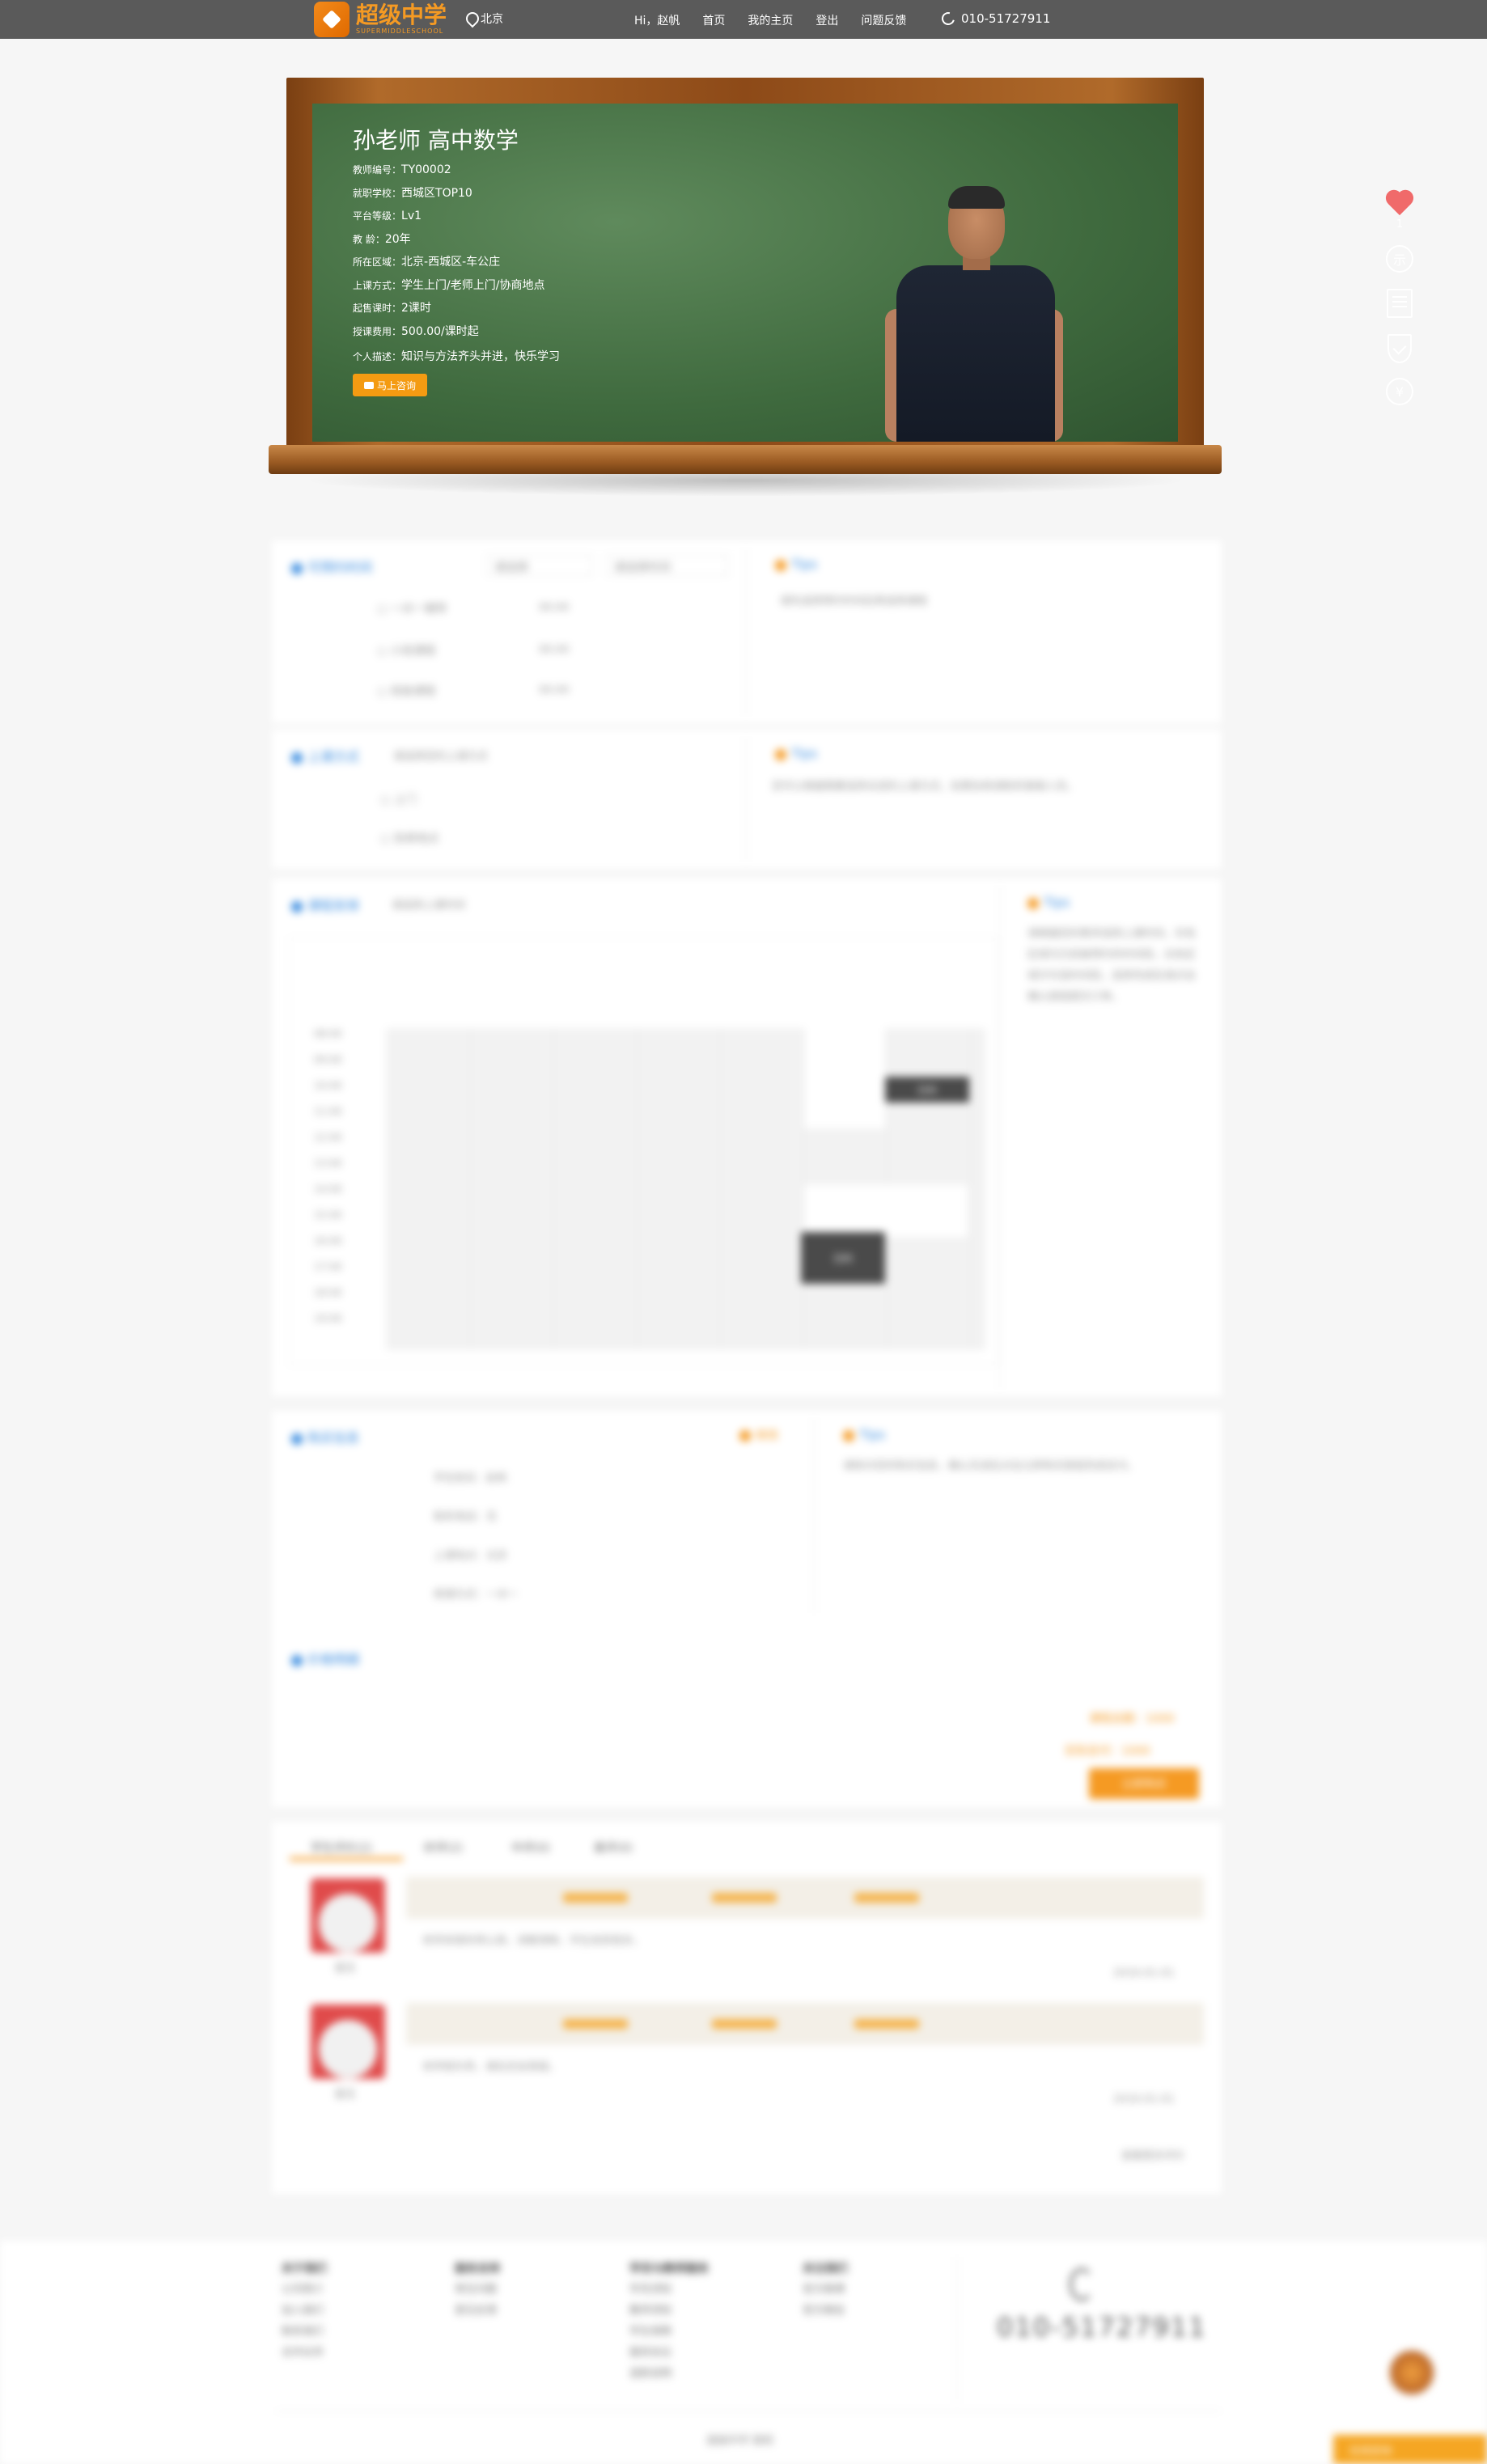 This screenshot has width=1487, height=2464. I want to click on info-key: 平台等级：, so click(377, 216).